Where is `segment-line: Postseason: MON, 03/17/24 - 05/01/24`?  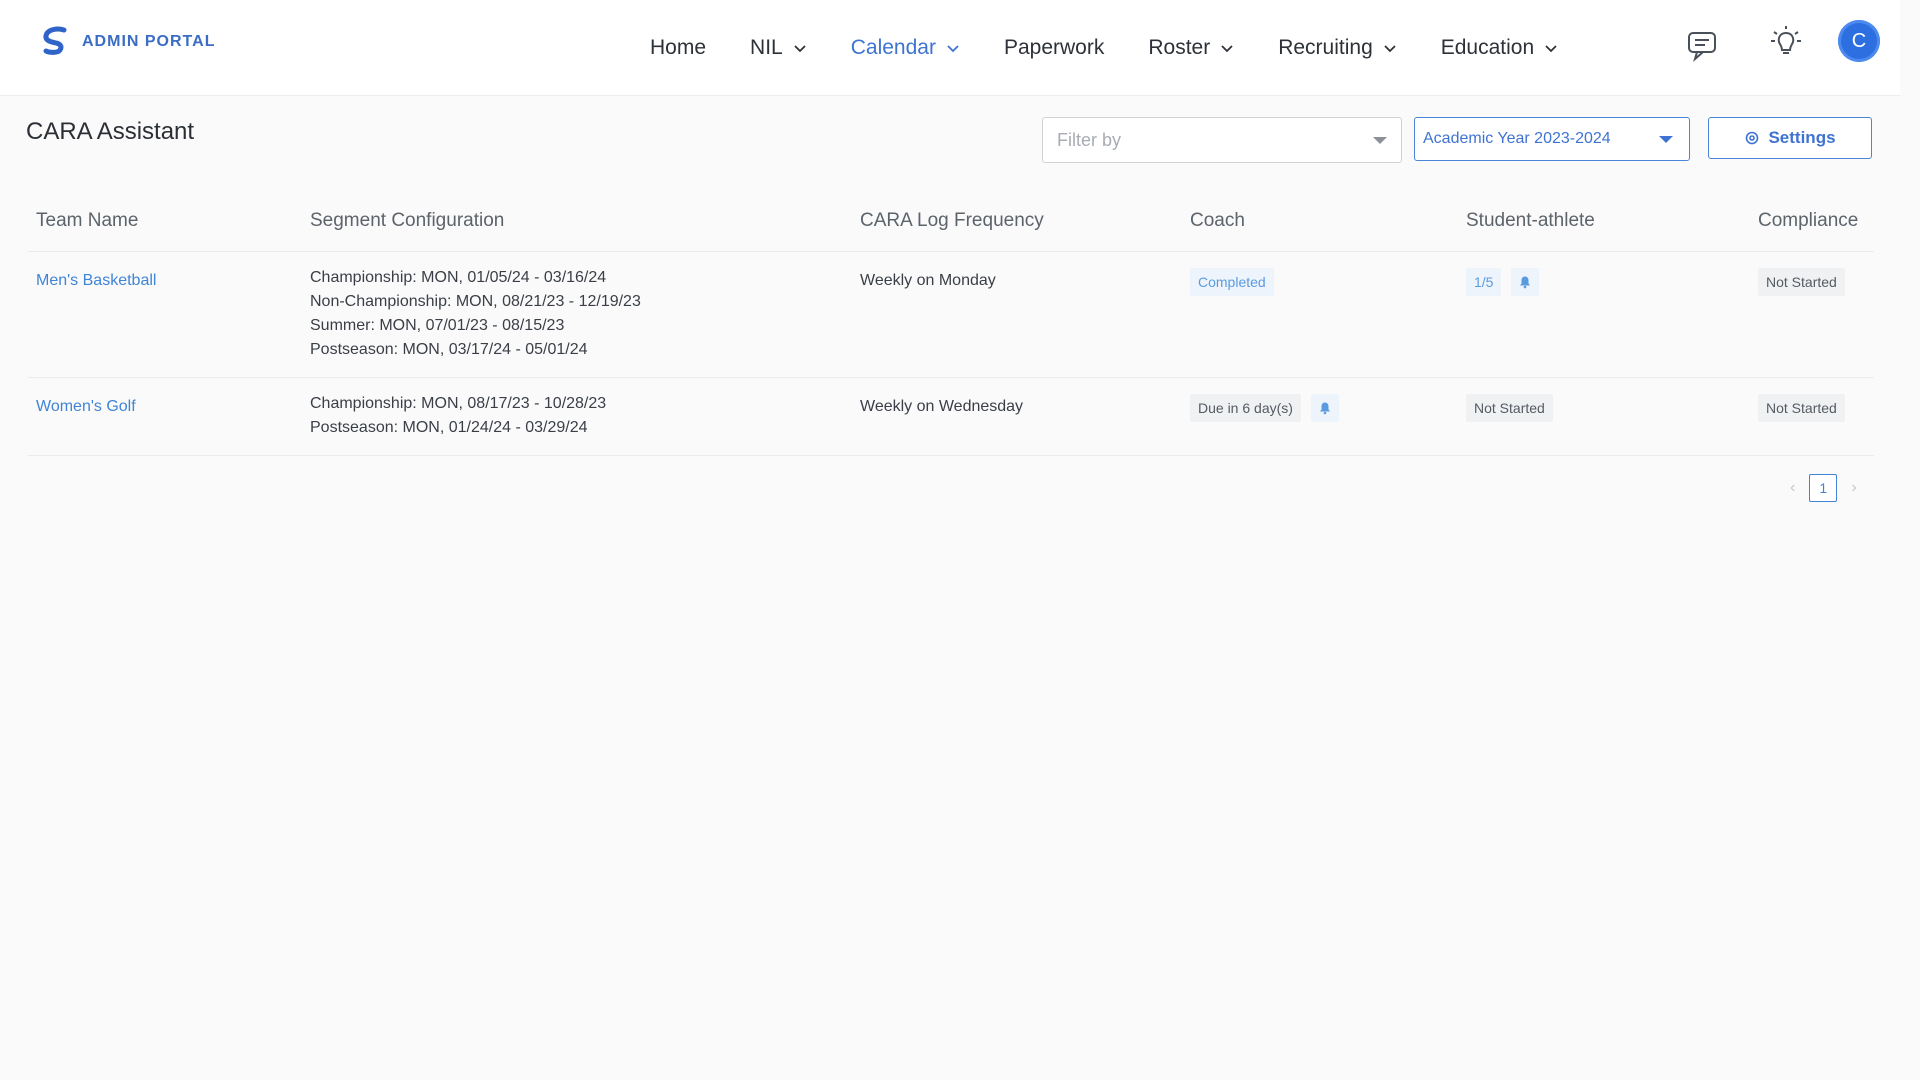
segment-line: Postseason: MON, 03/17/24 - 05/01/24 is located at coordinates (449, 349).